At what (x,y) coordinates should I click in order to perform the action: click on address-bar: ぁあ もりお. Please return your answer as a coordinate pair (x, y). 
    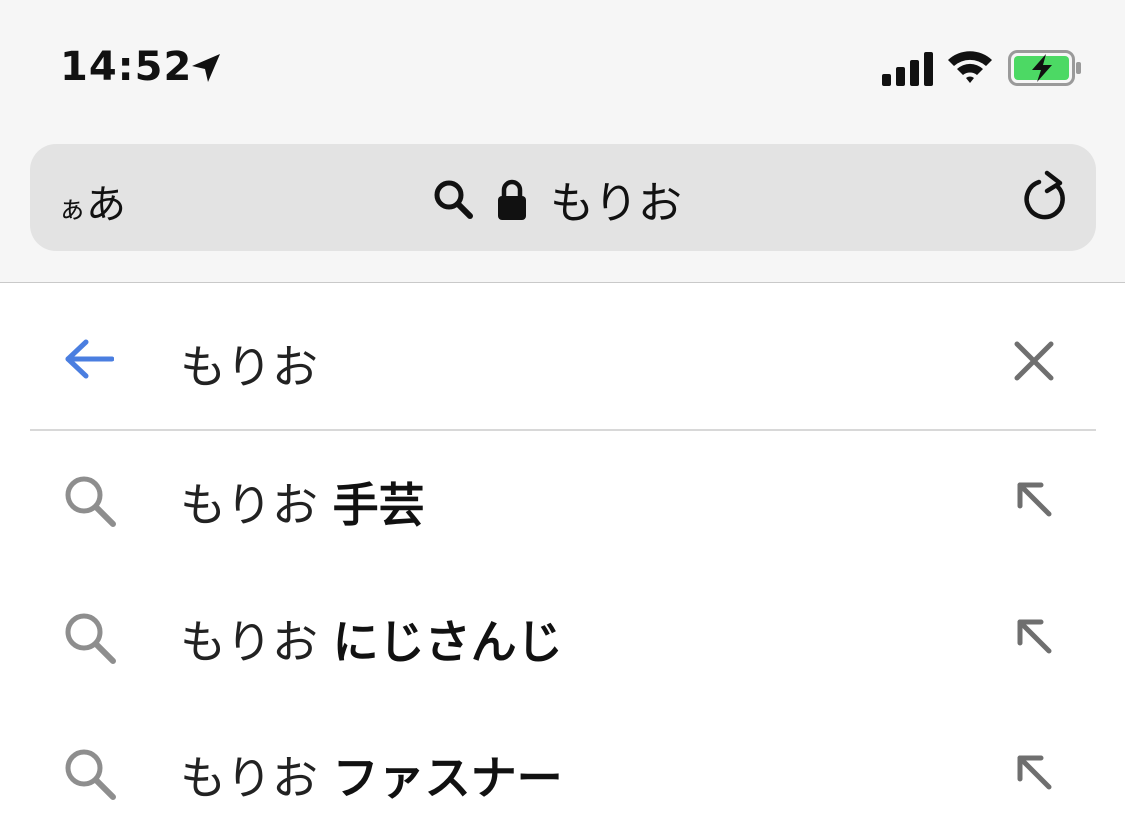
    Looking at the image, I should click on (563, 197).